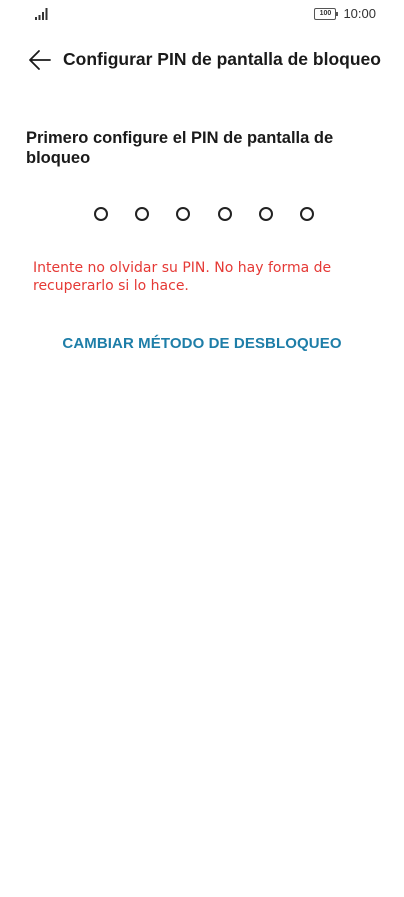 The image size is (404, 897). Describe the element at coordinates (204, 214) in the screenshot. I see `pin-dots` at that location.